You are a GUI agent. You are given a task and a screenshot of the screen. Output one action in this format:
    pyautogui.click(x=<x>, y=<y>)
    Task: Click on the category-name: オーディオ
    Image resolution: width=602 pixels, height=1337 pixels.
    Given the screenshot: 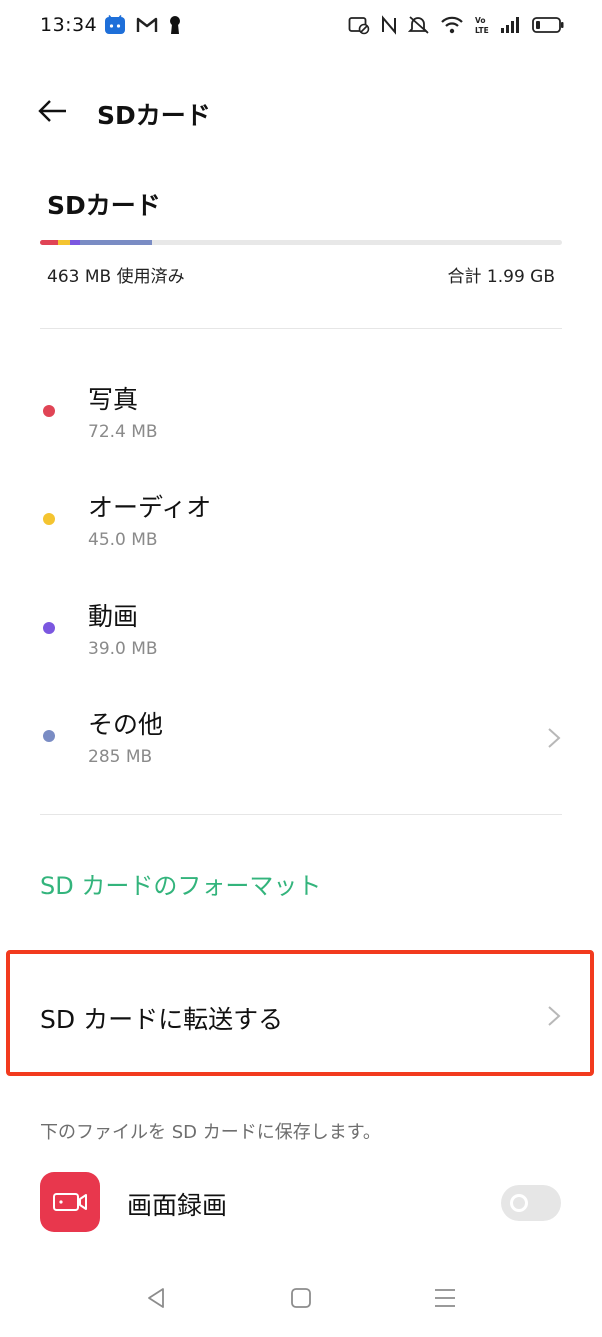 What is the action you would take?
    pyautogui.click(x=150, y=507)
    